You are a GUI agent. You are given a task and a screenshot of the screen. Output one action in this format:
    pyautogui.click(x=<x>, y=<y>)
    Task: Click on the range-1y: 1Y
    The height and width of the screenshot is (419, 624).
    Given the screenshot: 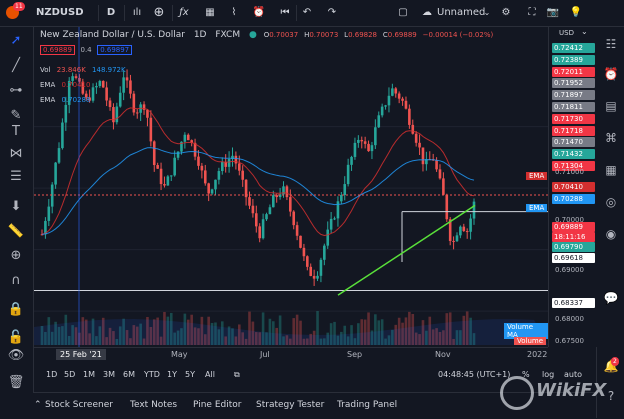 What is the action you would take?
    pyautogui.click(x=172, y=374)
    